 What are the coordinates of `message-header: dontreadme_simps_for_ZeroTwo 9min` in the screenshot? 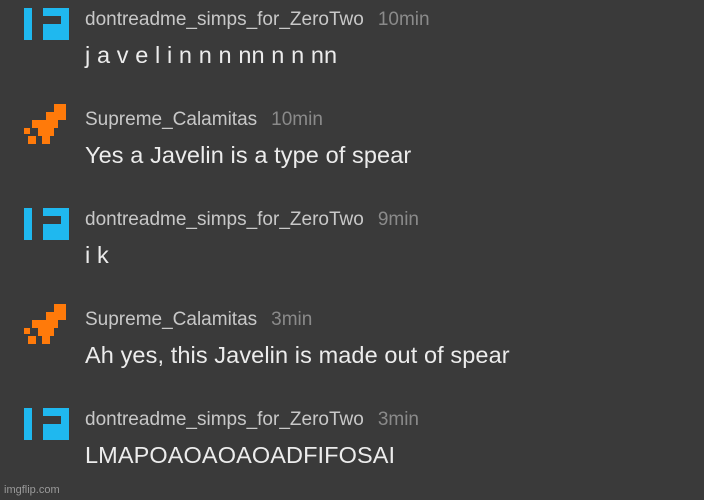 It's located at (252, 220).